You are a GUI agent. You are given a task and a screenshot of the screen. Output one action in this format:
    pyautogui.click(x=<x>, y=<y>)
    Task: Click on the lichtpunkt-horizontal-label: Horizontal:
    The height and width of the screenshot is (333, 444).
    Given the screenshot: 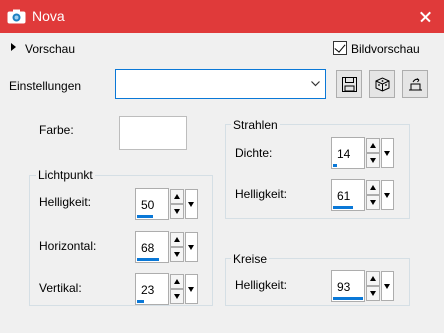 What is the action you would take?
    pyautogui.click(x=68, y=246)
    